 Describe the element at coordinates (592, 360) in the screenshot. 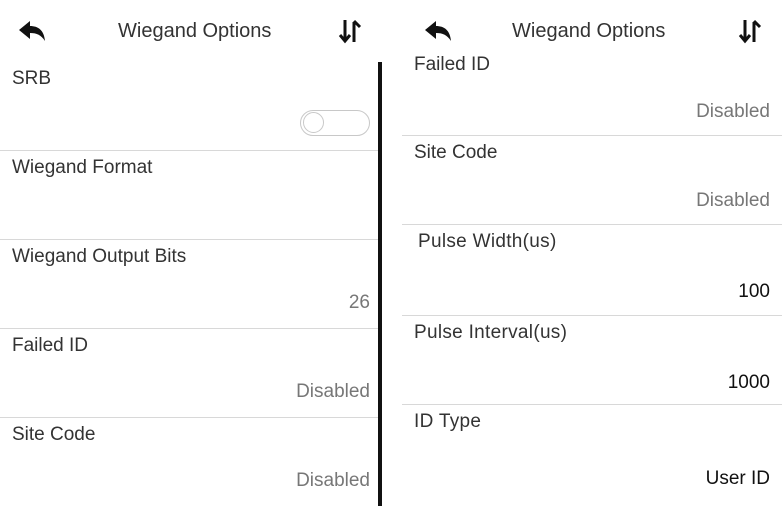

I see `list-item-pulse-interval: Pulse Interval(us) 1000` at that location.